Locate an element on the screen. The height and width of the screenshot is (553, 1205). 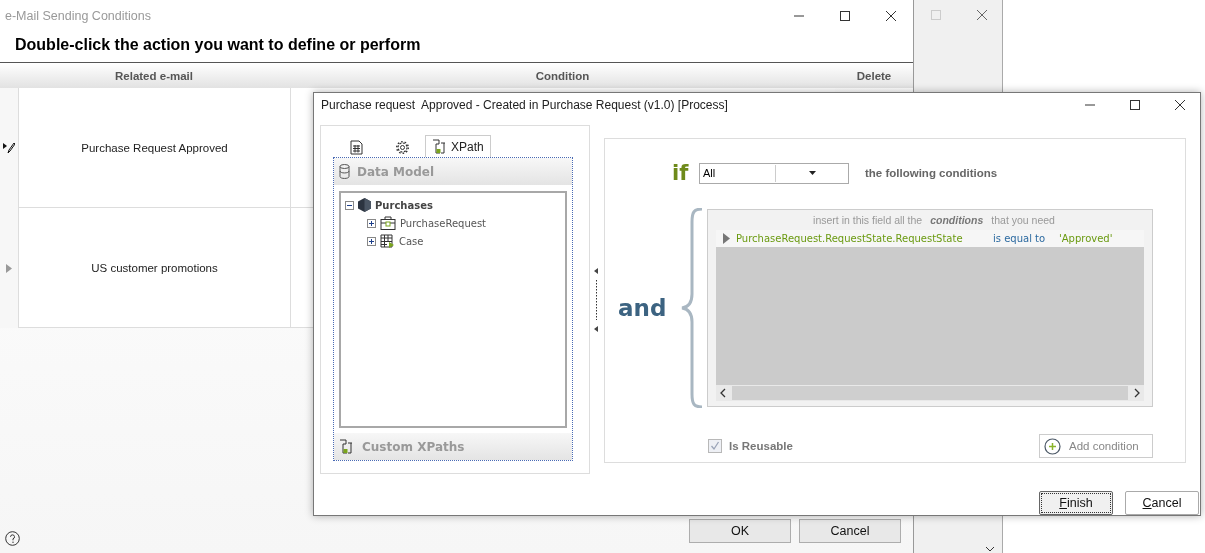
dialog-button: OK is located at coordinates (740, 531).